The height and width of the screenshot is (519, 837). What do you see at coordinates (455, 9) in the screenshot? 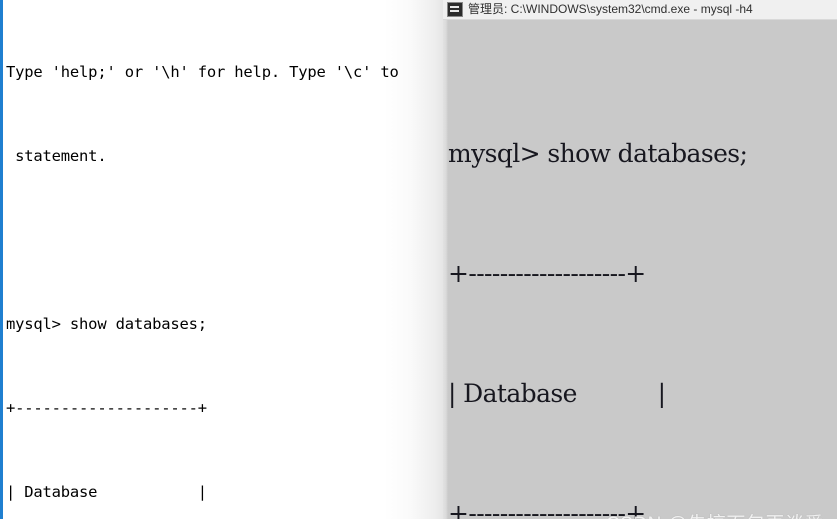
I see `cmd-console-icon` at bounding box center [455, 9].